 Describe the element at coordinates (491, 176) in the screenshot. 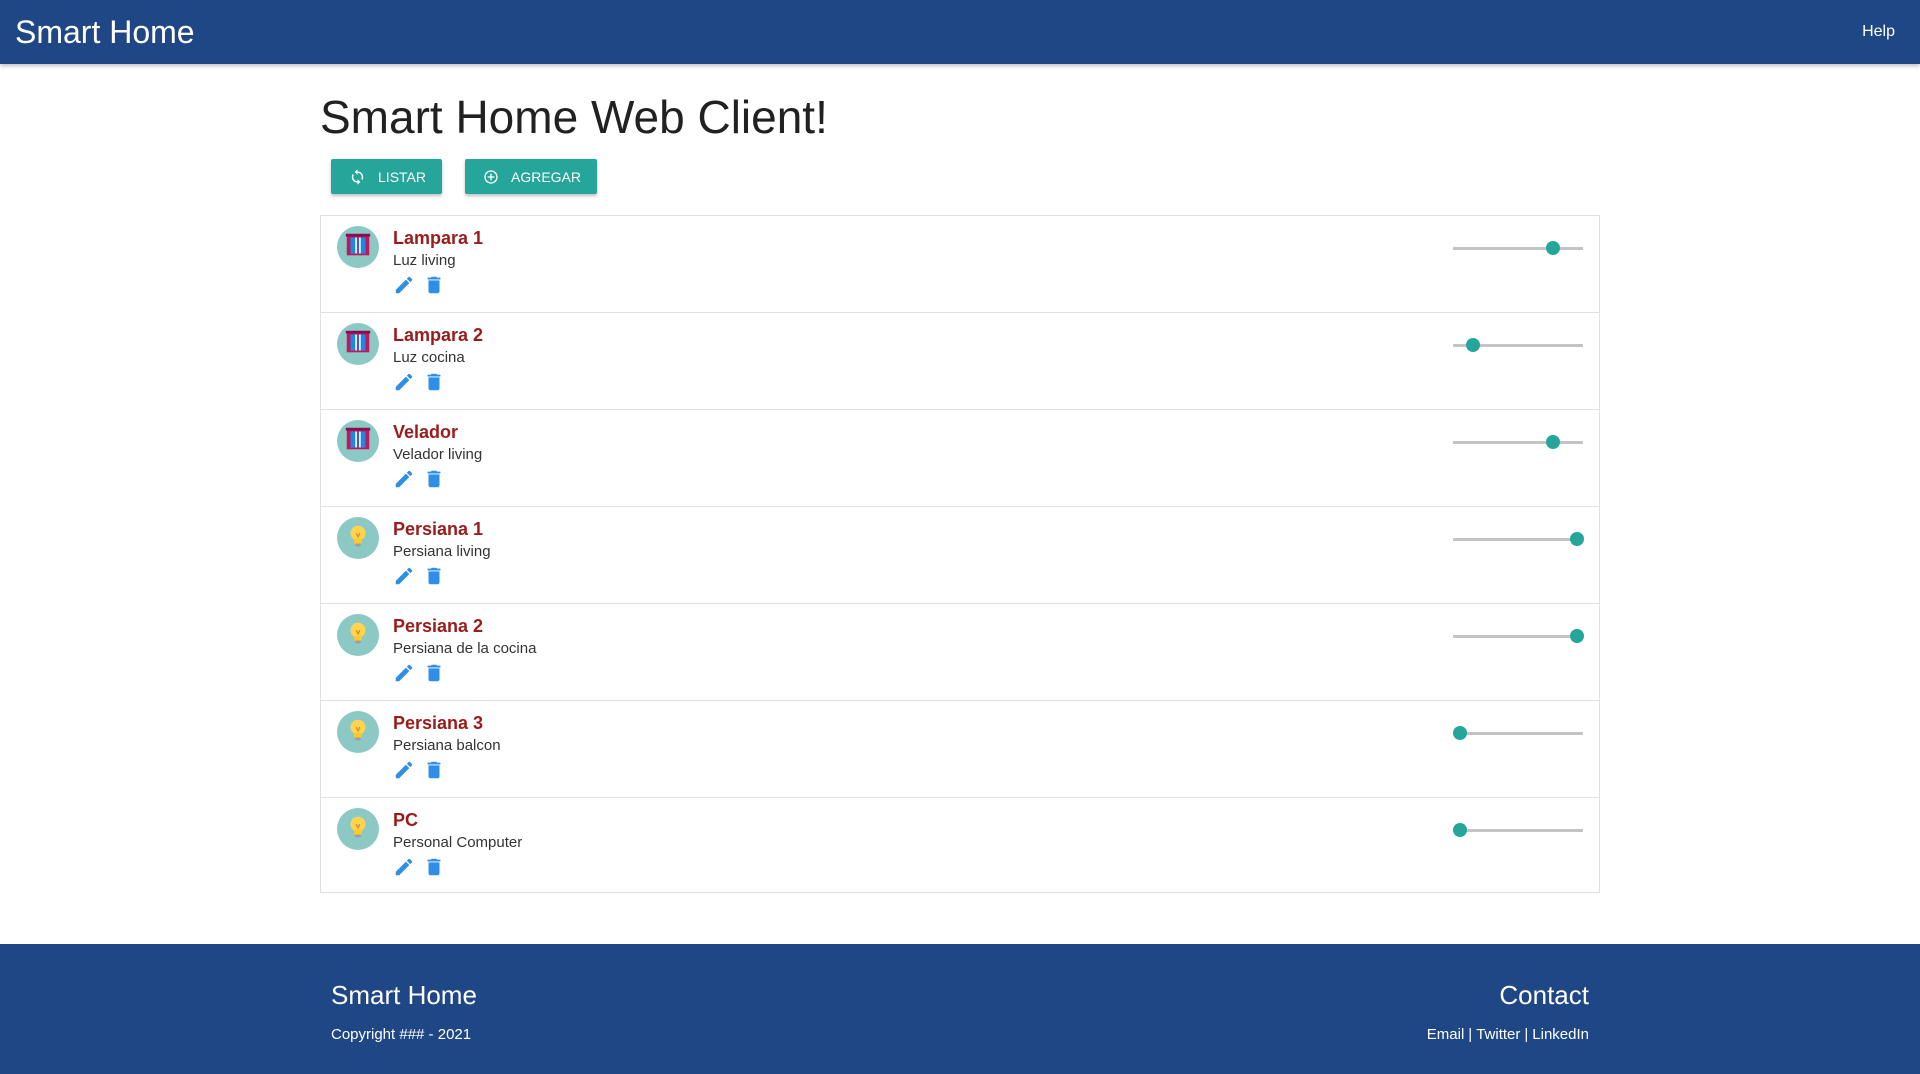

I see `add-circle-icon` at that location.